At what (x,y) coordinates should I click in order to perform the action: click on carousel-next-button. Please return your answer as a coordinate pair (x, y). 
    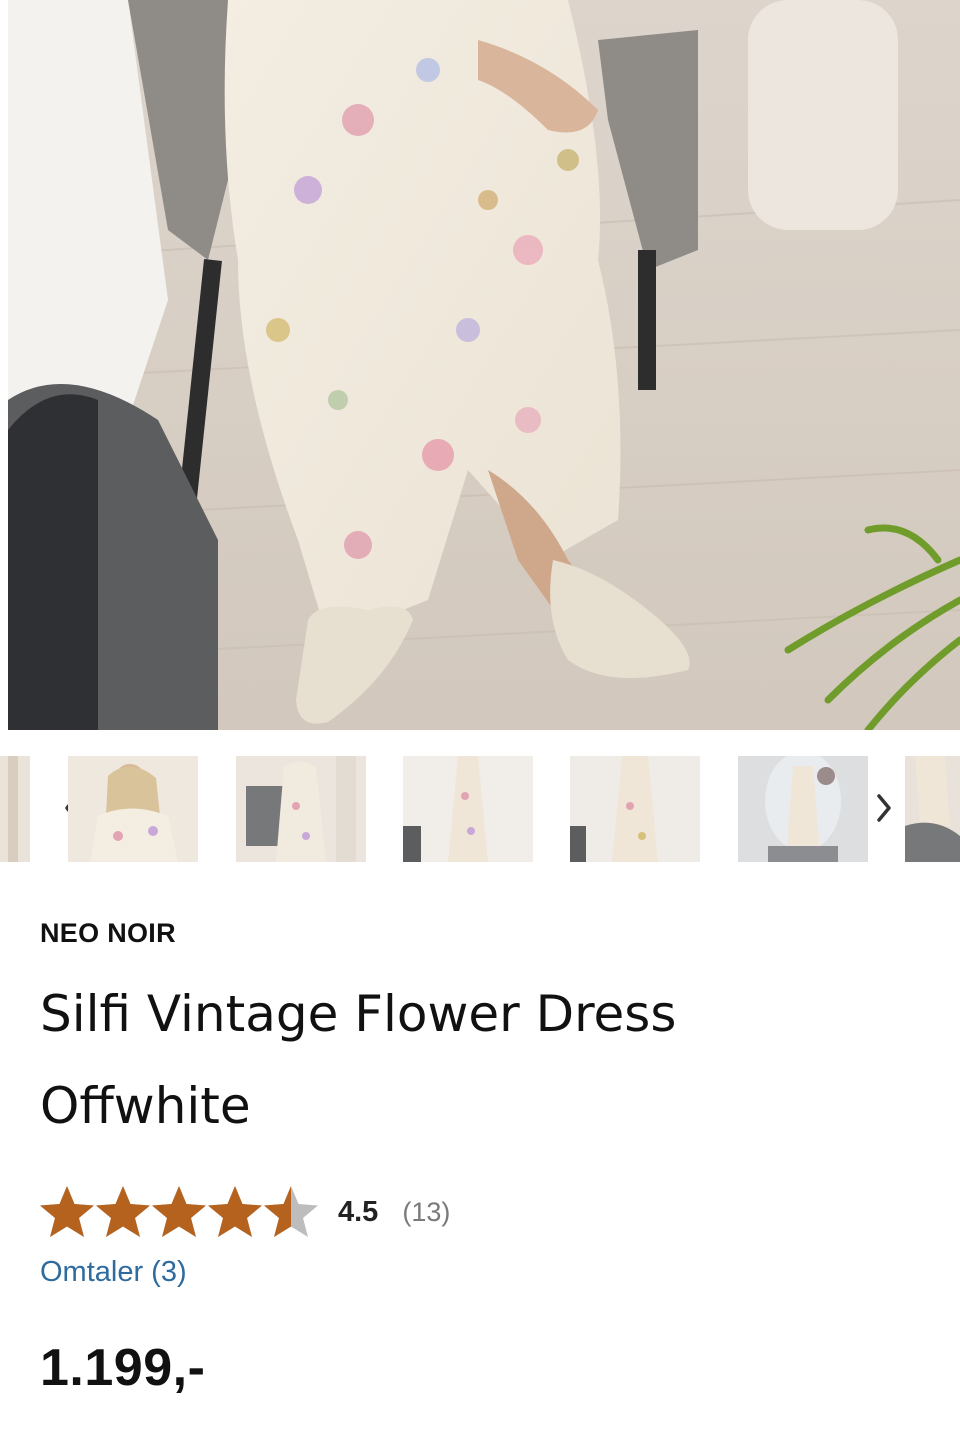
    Looking at the image, I should click on (884, 808).